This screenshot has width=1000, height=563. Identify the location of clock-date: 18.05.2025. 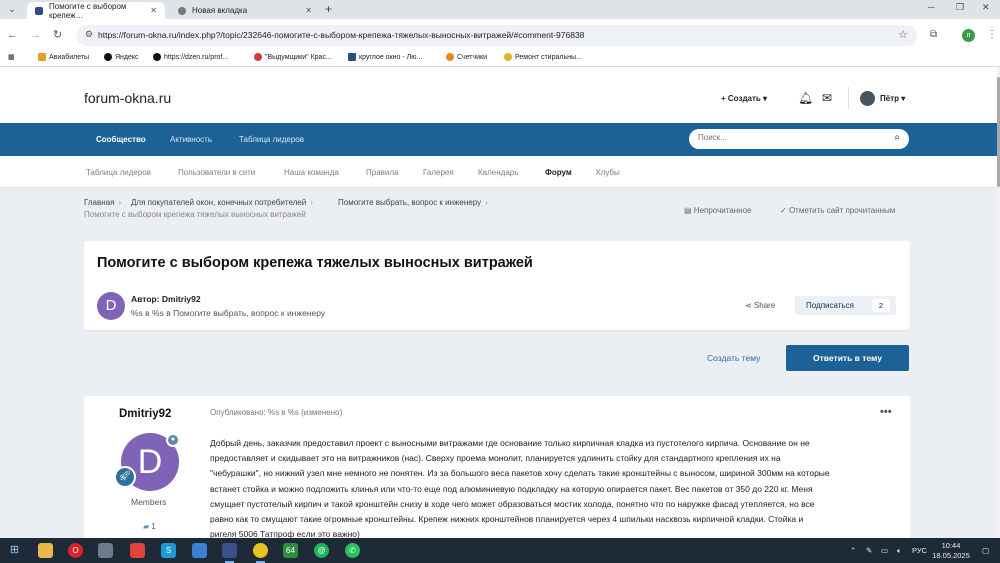
(951, 555).